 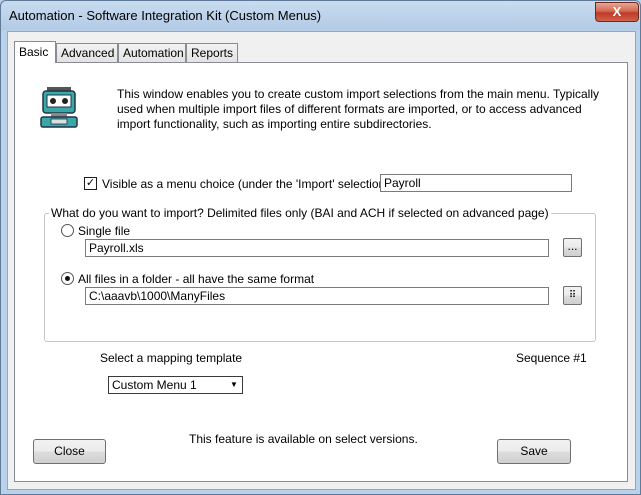 I want to click on mapping-template-select: Custom Menu 1 ▼, so click(x=175, y=385).